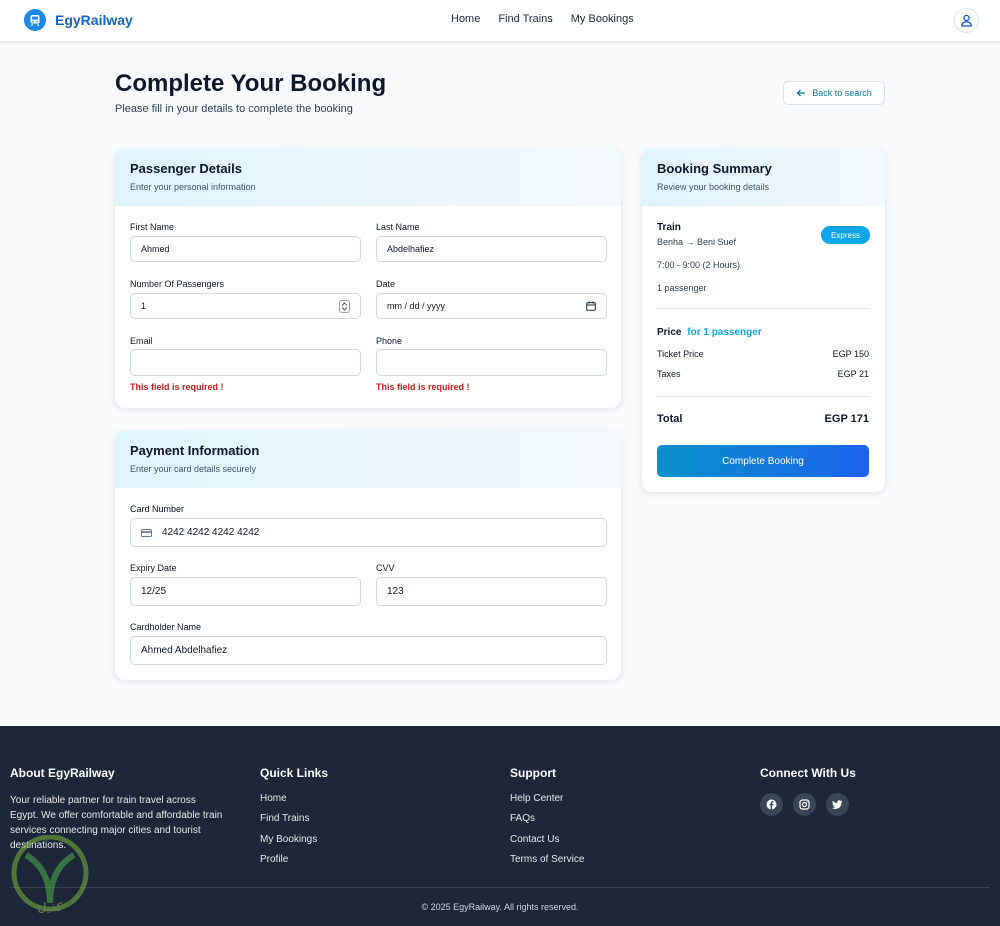  I want to click on card-number-value: 4242 4242 4242 4242, so click(211, 532).